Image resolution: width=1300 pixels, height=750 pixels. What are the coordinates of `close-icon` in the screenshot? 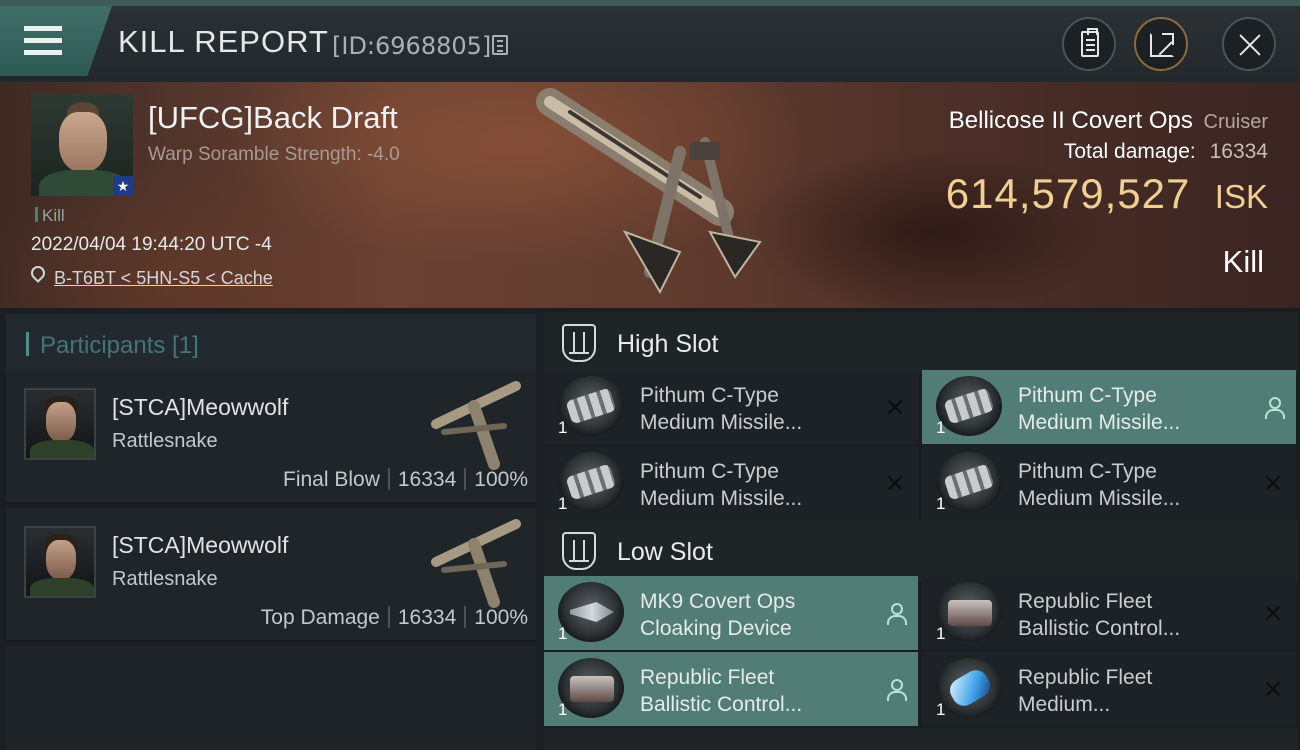 It's located at (1250, 45).